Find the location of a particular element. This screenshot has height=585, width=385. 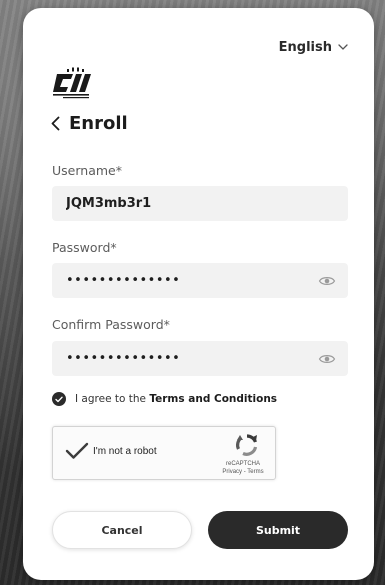

recaptcha-brand: reCAPTCHA Privacy - Terms is located at coordinates (243, 468).